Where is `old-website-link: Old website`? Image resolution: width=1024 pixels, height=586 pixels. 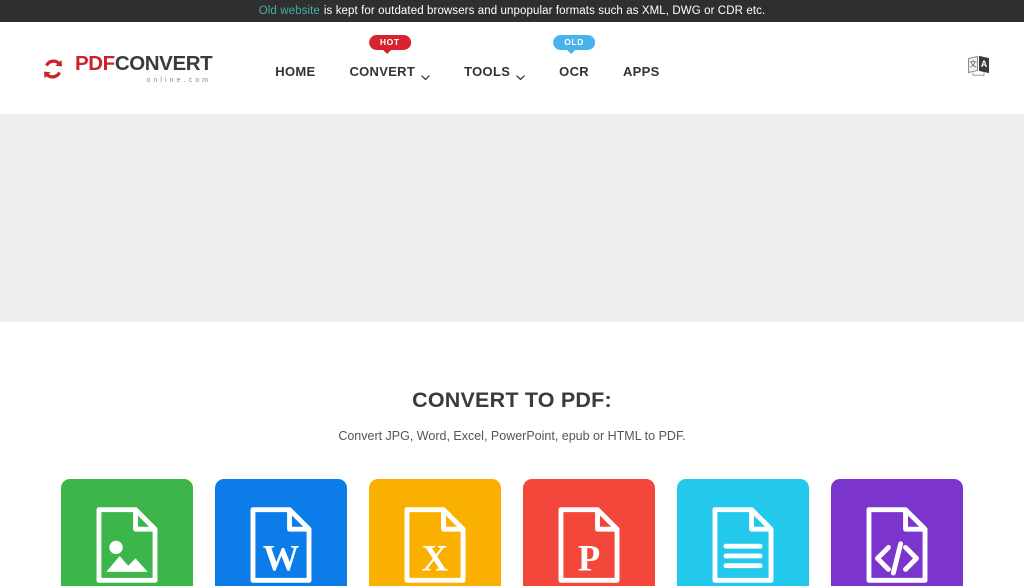
old-website-link: Old website is located at coordinates (289, 11).